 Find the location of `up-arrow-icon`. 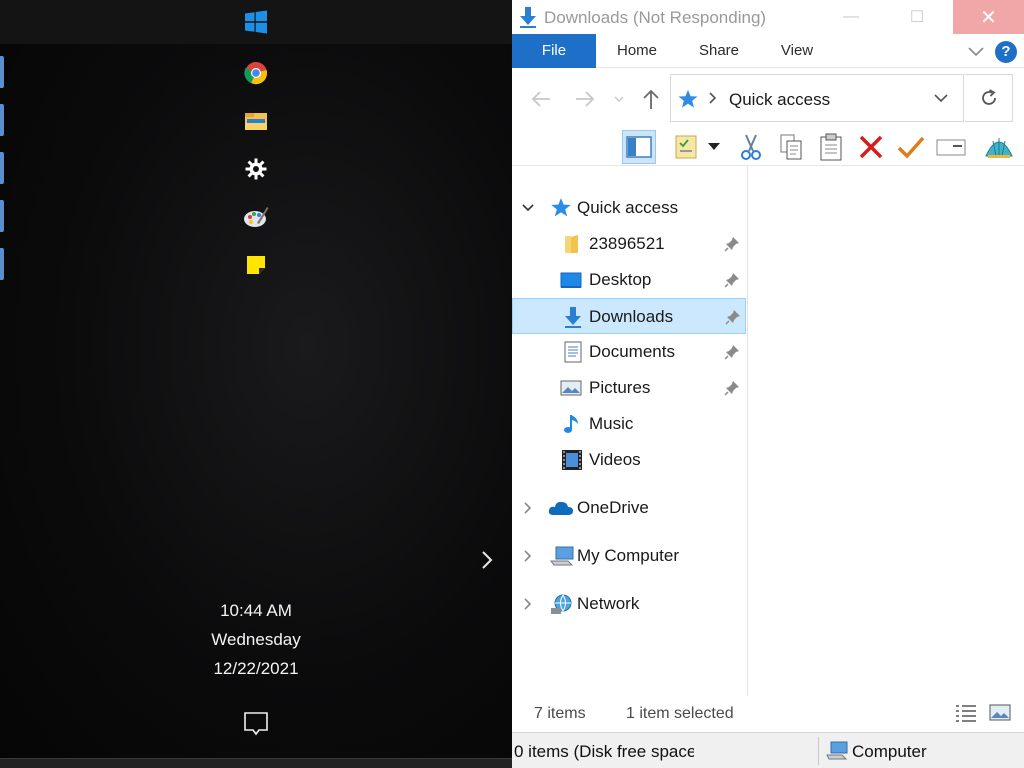

up-arrow-icon is located at coordinates (651, 99).